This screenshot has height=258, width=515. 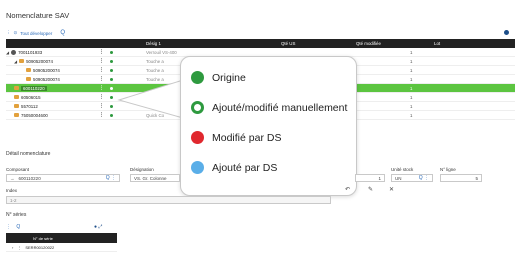 What do you see at coordinates (12, 178) in the screenshot?
I see `arrow-icon: →` at bounding box center [12, 178].